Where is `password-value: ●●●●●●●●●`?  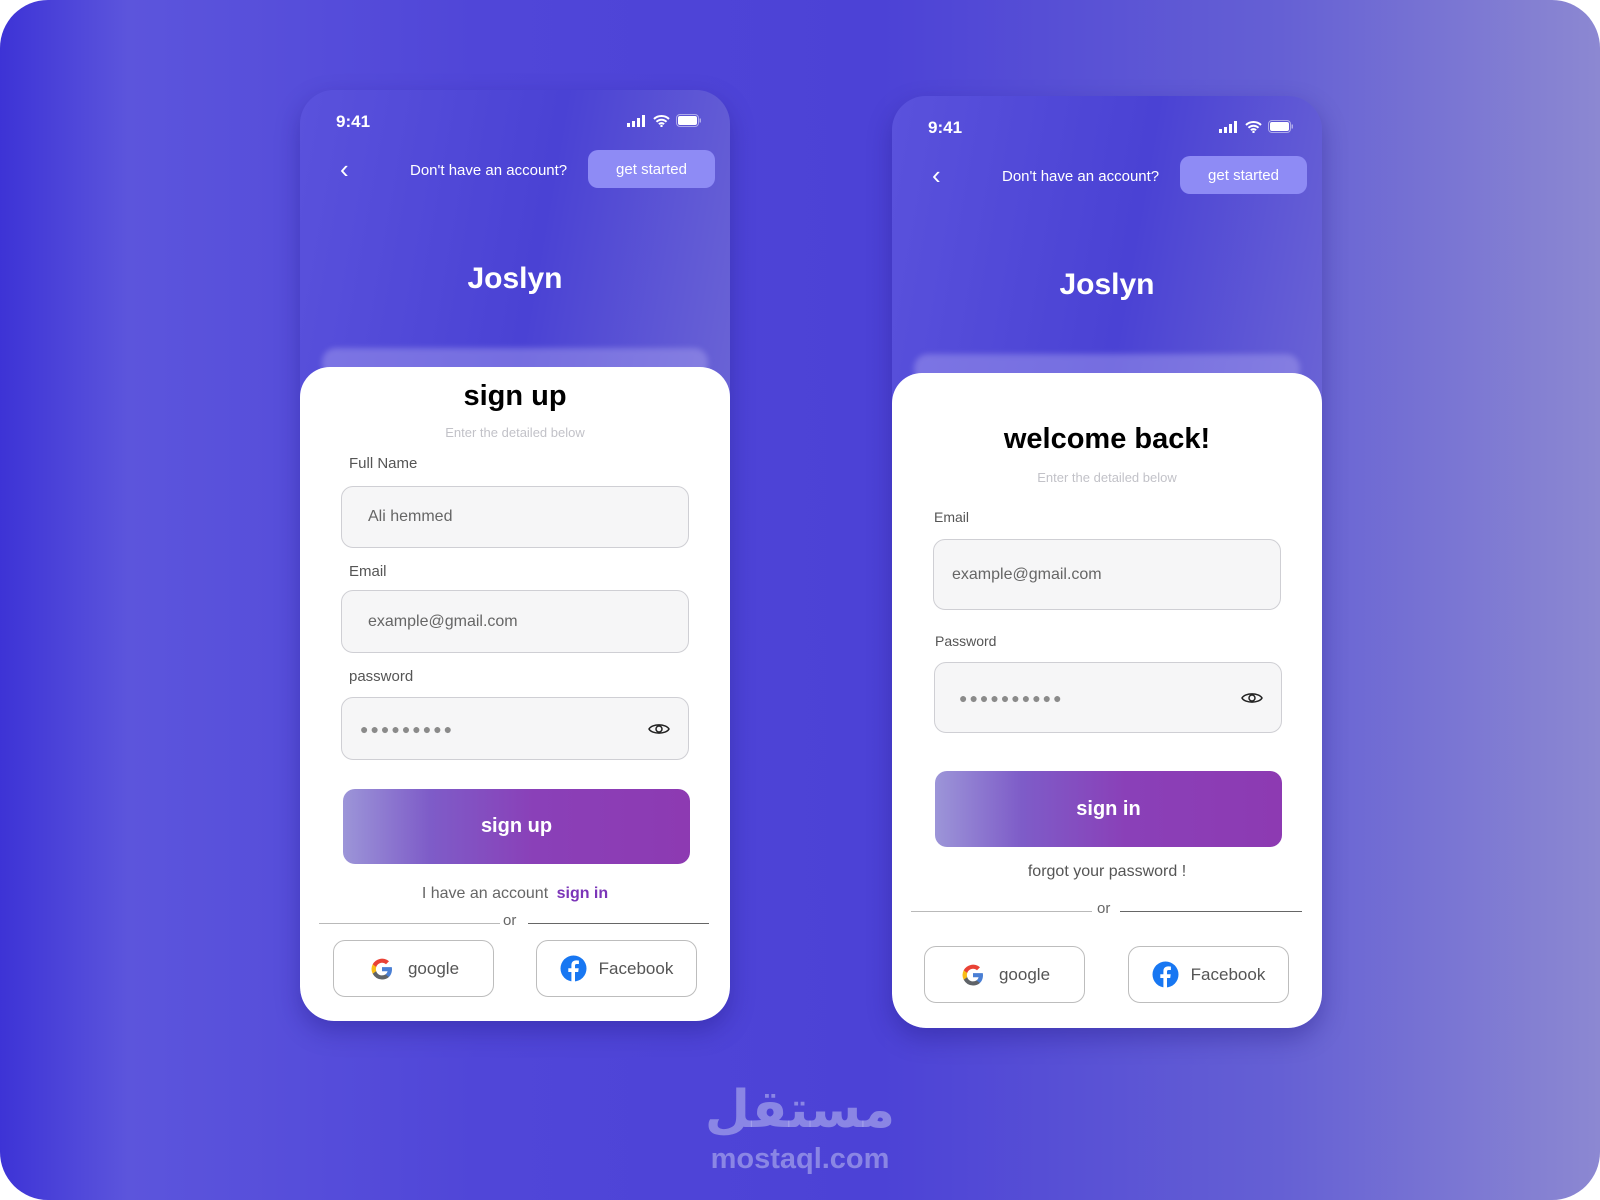
password-value: ●●●●●●●●● is located at coordinates (407, 728).